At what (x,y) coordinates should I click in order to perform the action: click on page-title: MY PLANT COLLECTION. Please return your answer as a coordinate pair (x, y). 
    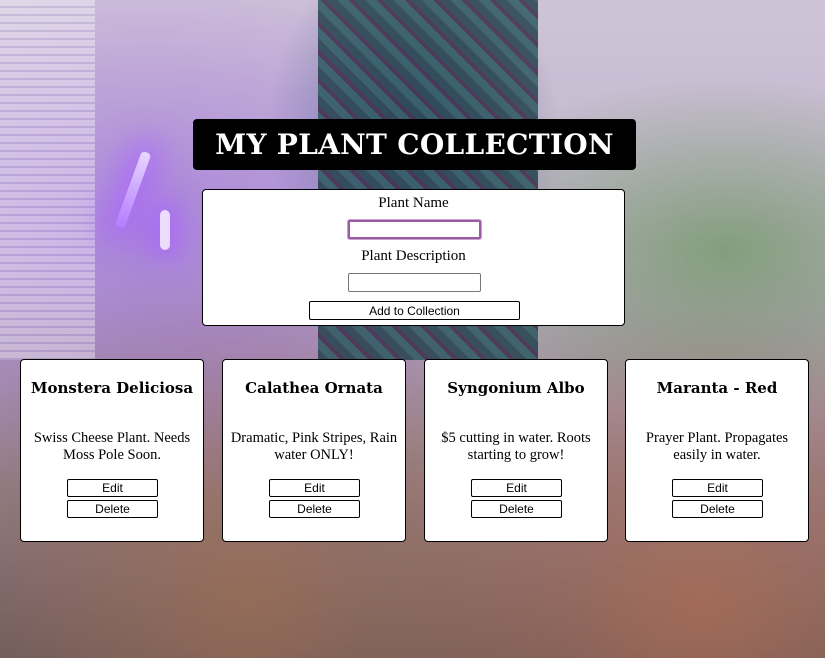
    Looking at the image, I should click on (414, 144).